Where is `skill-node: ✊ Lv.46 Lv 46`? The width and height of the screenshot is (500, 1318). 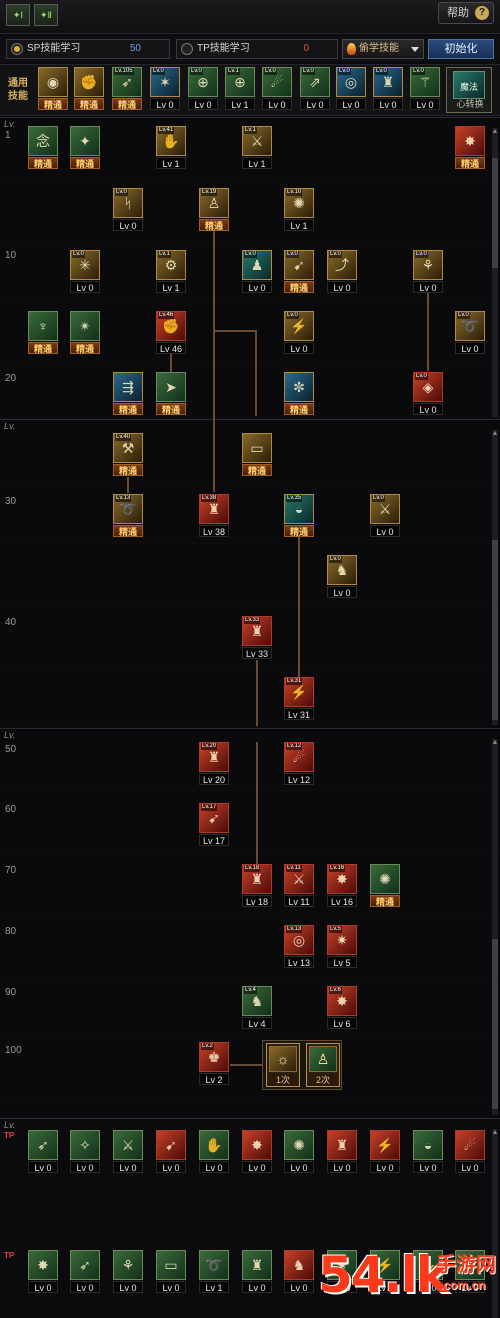 skill-node: ✊ Lv.46 Lv 46 is located at coordinates (172, 333).